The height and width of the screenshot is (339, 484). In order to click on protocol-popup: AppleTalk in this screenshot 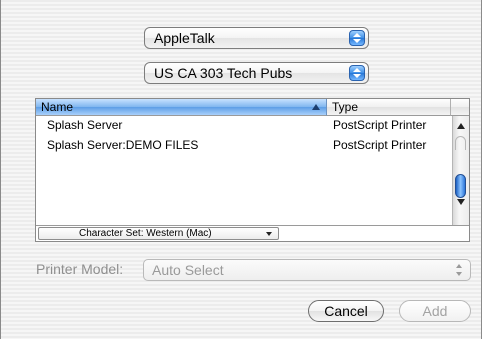, I will do `click(256, 38)`.